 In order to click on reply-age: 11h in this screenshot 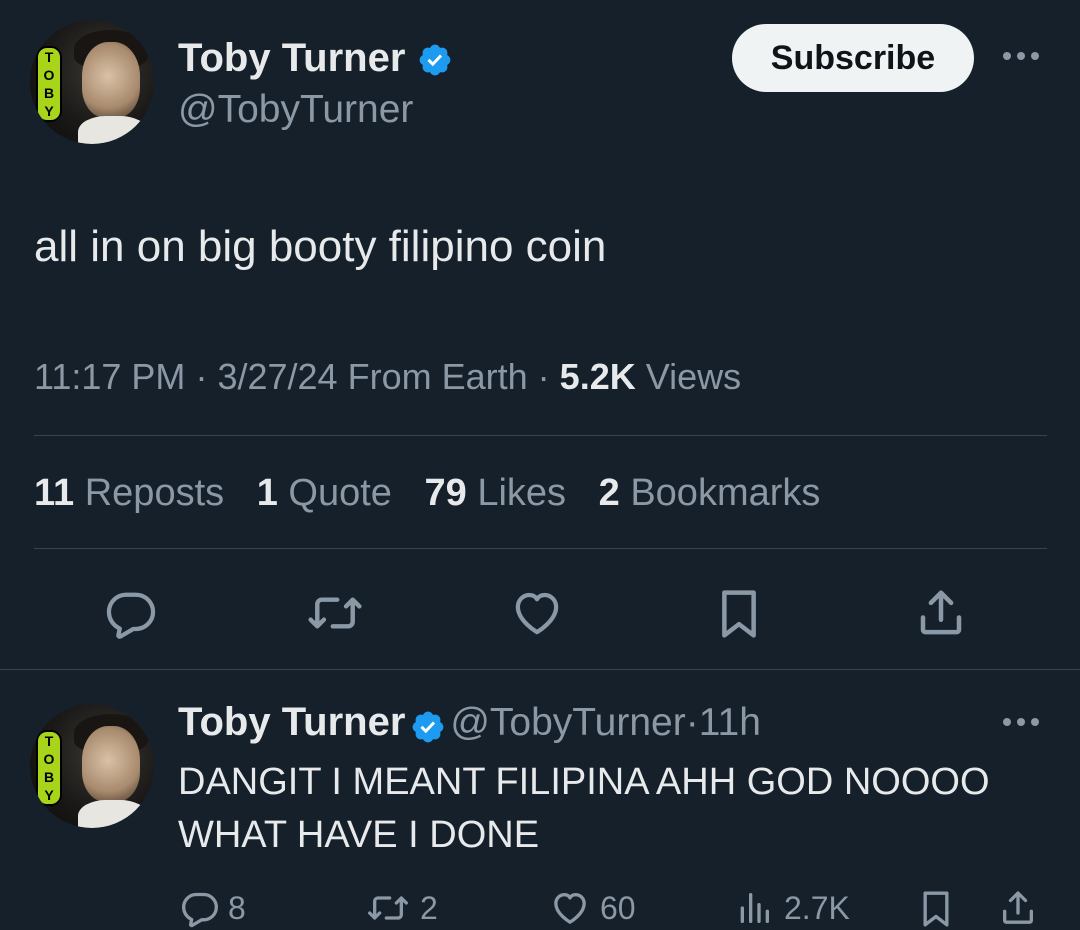, I will do `click(730, 722)`.